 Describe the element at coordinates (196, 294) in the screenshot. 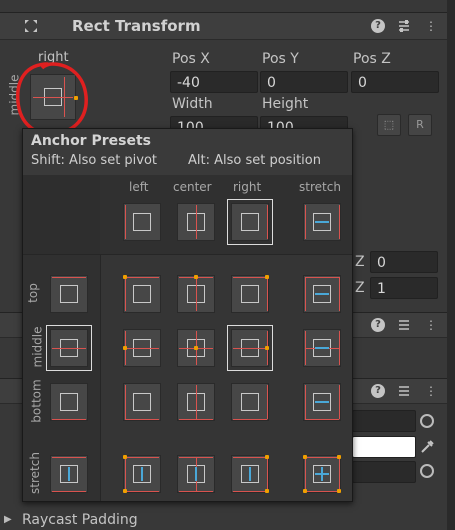

I see `preset-top-center` at that location.